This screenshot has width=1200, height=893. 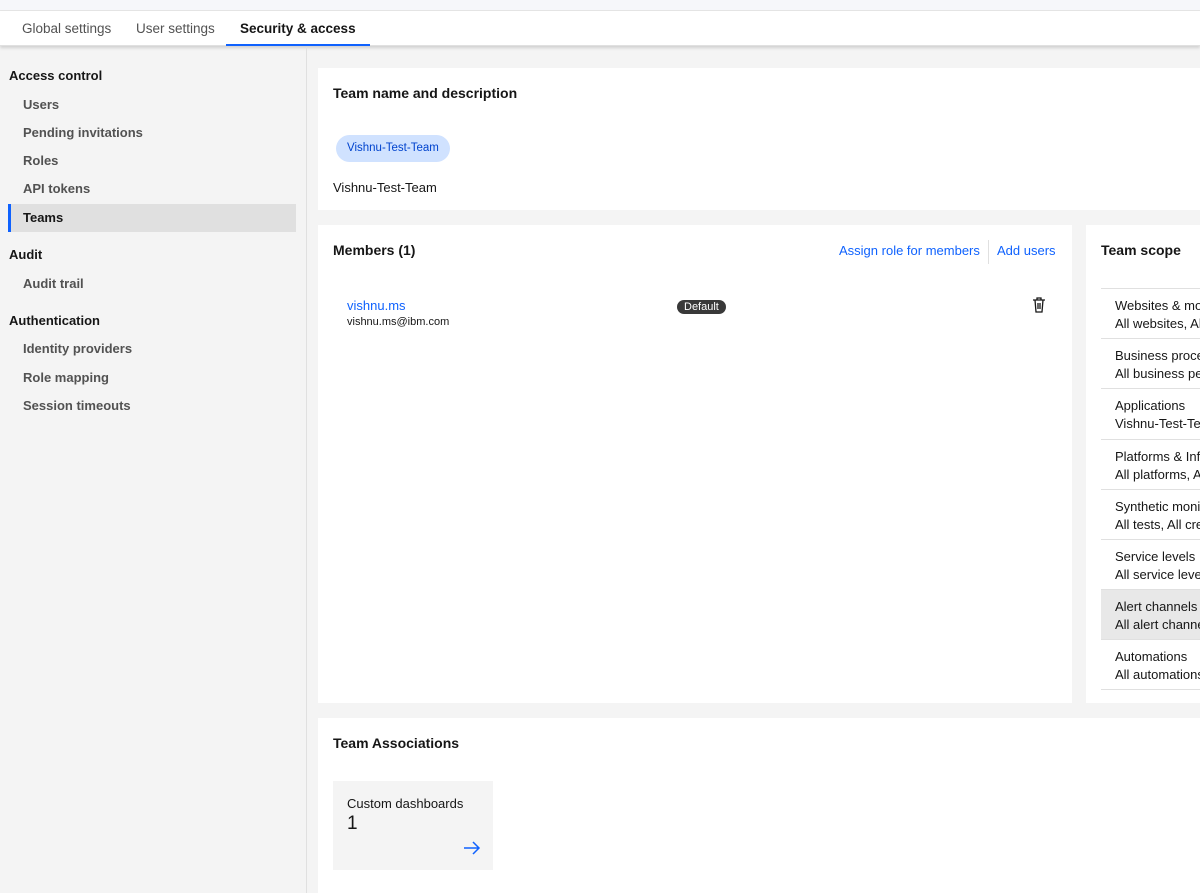 I want to click on sidebar-item-identity-providers: Identity providers, so click(x=152, y=349).